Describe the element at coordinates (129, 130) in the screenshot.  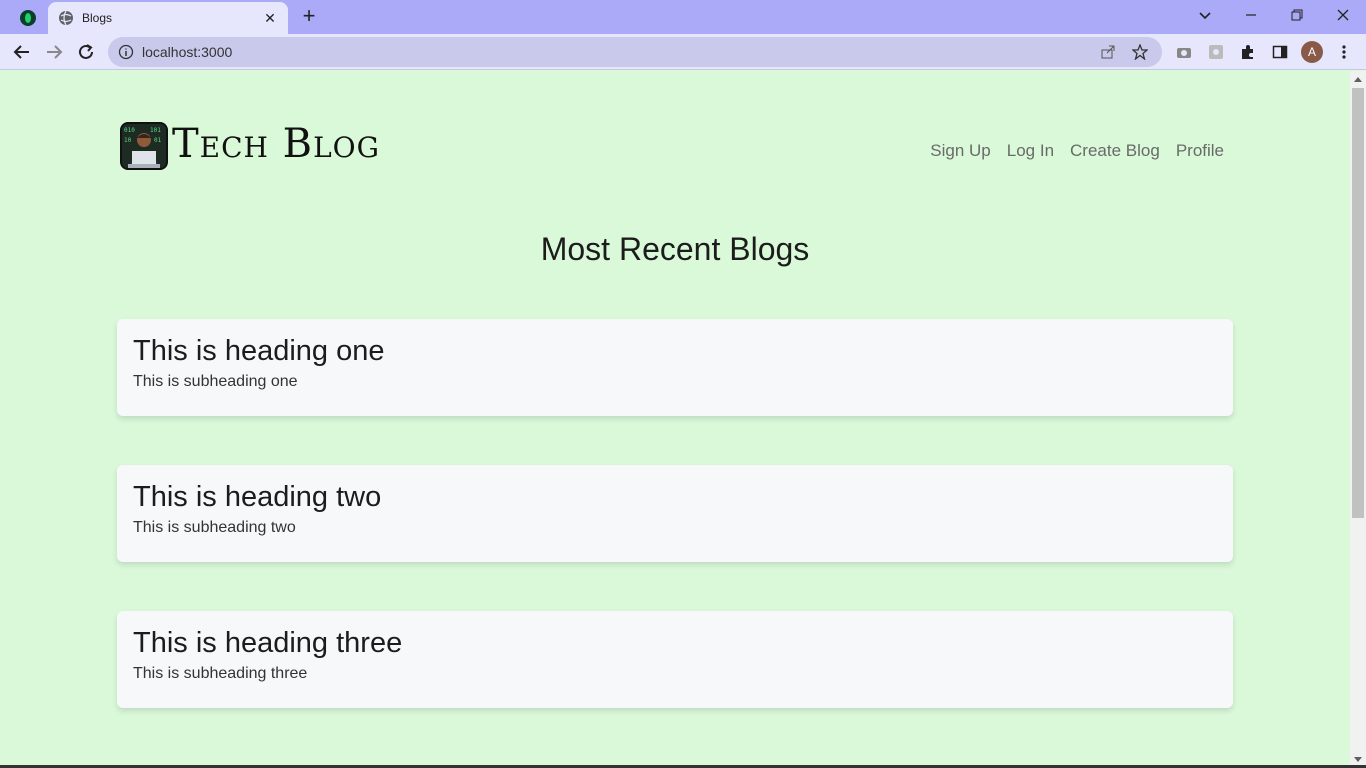
I see `svg-text: 010` at that location.